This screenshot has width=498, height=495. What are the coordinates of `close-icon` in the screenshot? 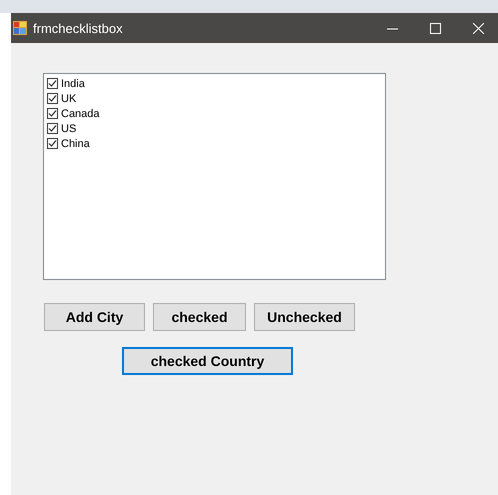 It's located at (478, 28).